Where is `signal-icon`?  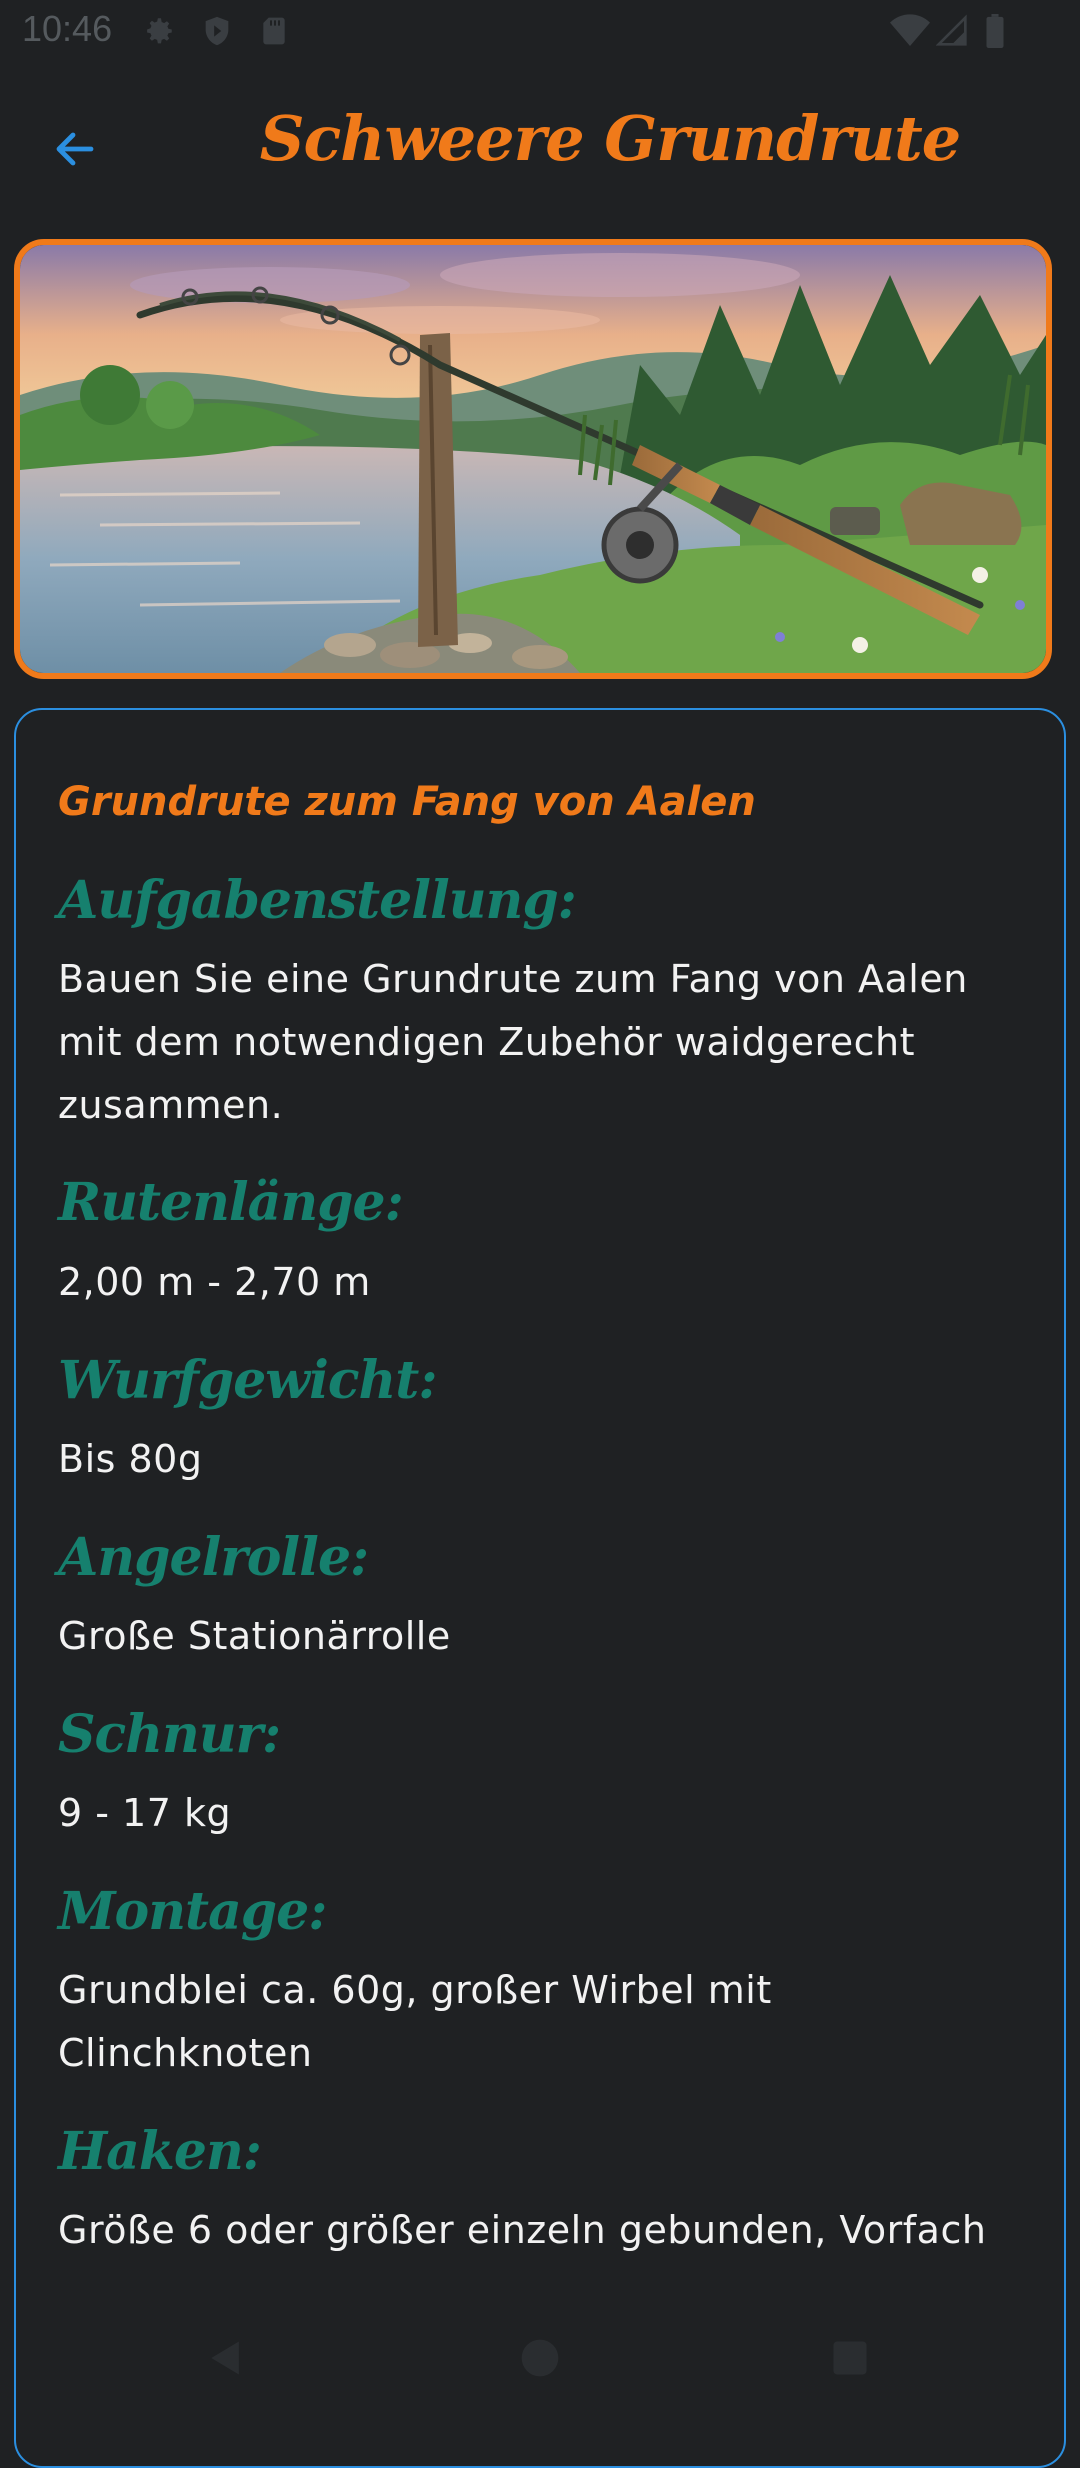
signal-icon is located at coordinates (951, 33).